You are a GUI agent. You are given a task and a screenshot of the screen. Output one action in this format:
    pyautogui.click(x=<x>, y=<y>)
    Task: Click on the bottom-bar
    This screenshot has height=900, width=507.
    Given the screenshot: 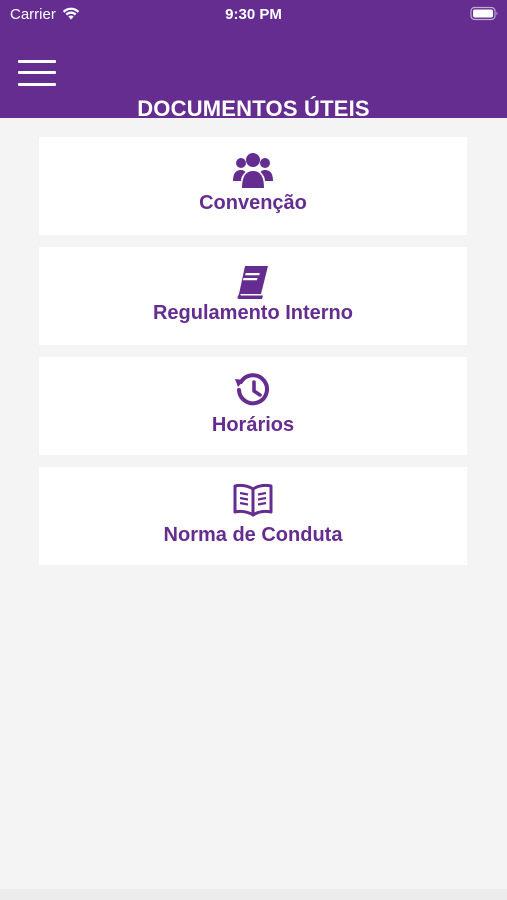 What is the action you would take?
    pyautogui.click(x=253, y=894)
    